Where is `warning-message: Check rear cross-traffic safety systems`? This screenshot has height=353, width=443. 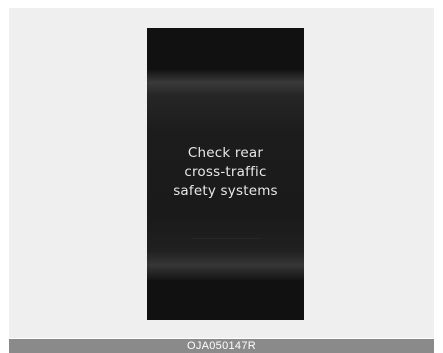
warning-message: Check rear cross-traffic safety systems is located at coordinates (225, 172).